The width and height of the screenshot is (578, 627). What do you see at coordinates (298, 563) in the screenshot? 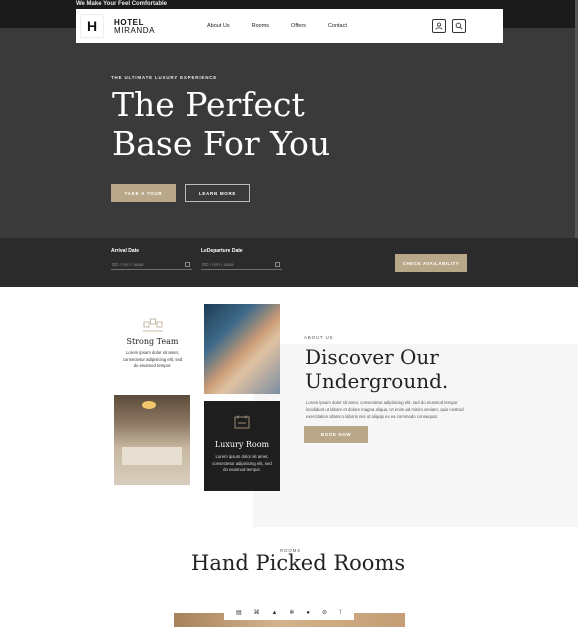
I see `rooms-title: Hand Picked Rooms` at bounding box center [298, 563].